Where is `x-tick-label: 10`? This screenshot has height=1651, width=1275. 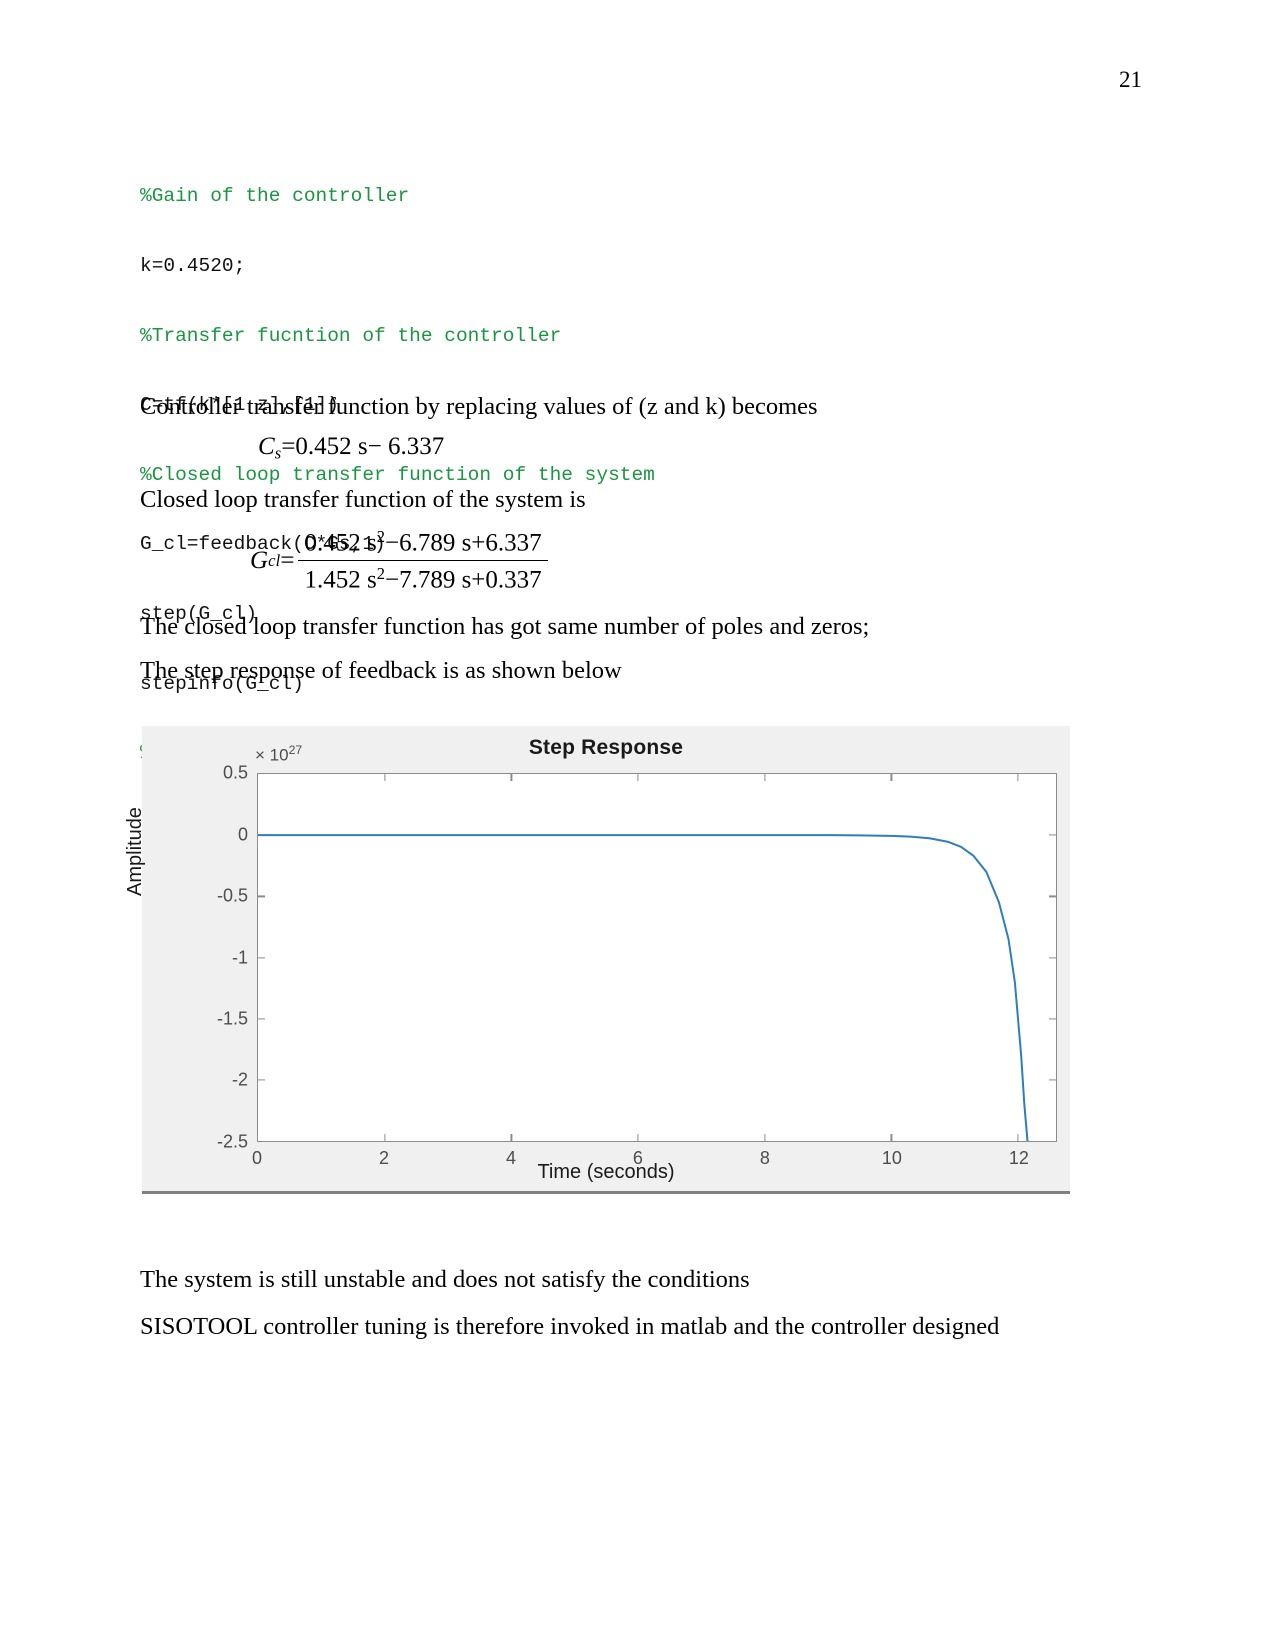
x-tick-label: 10 is located at coordinates (891, 1158).